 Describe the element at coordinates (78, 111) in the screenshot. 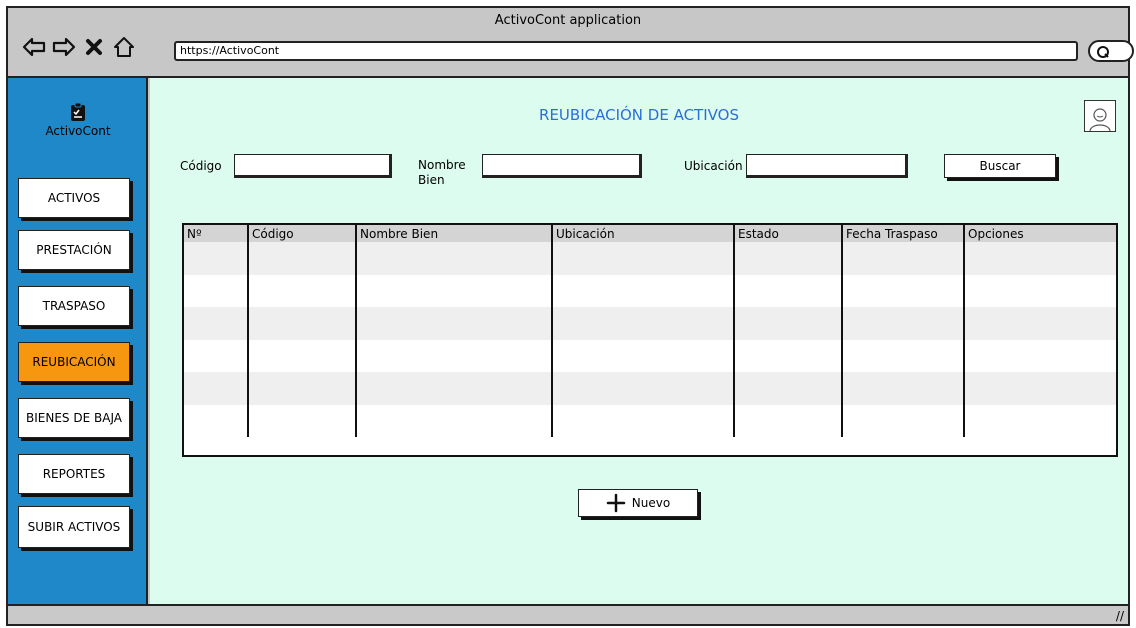

I see `clipboard-icon` at that location.